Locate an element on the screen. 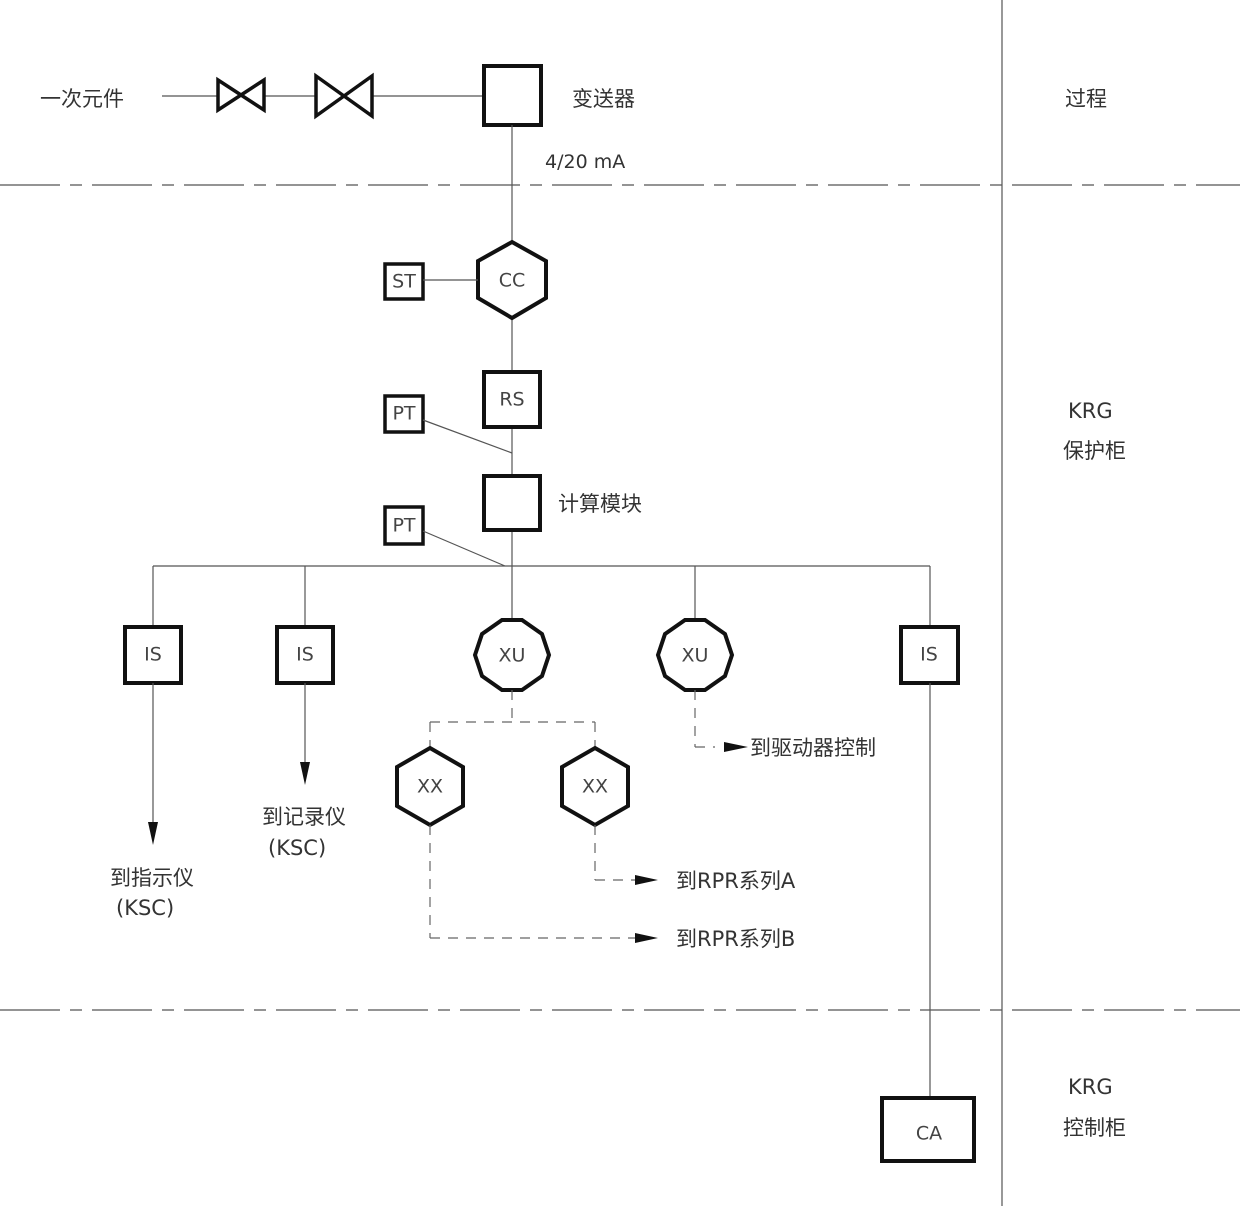 Image resolution: width=1240 pixels, height=1206 pixels. xu-label-2: XU is located at coordinates (695, 656).